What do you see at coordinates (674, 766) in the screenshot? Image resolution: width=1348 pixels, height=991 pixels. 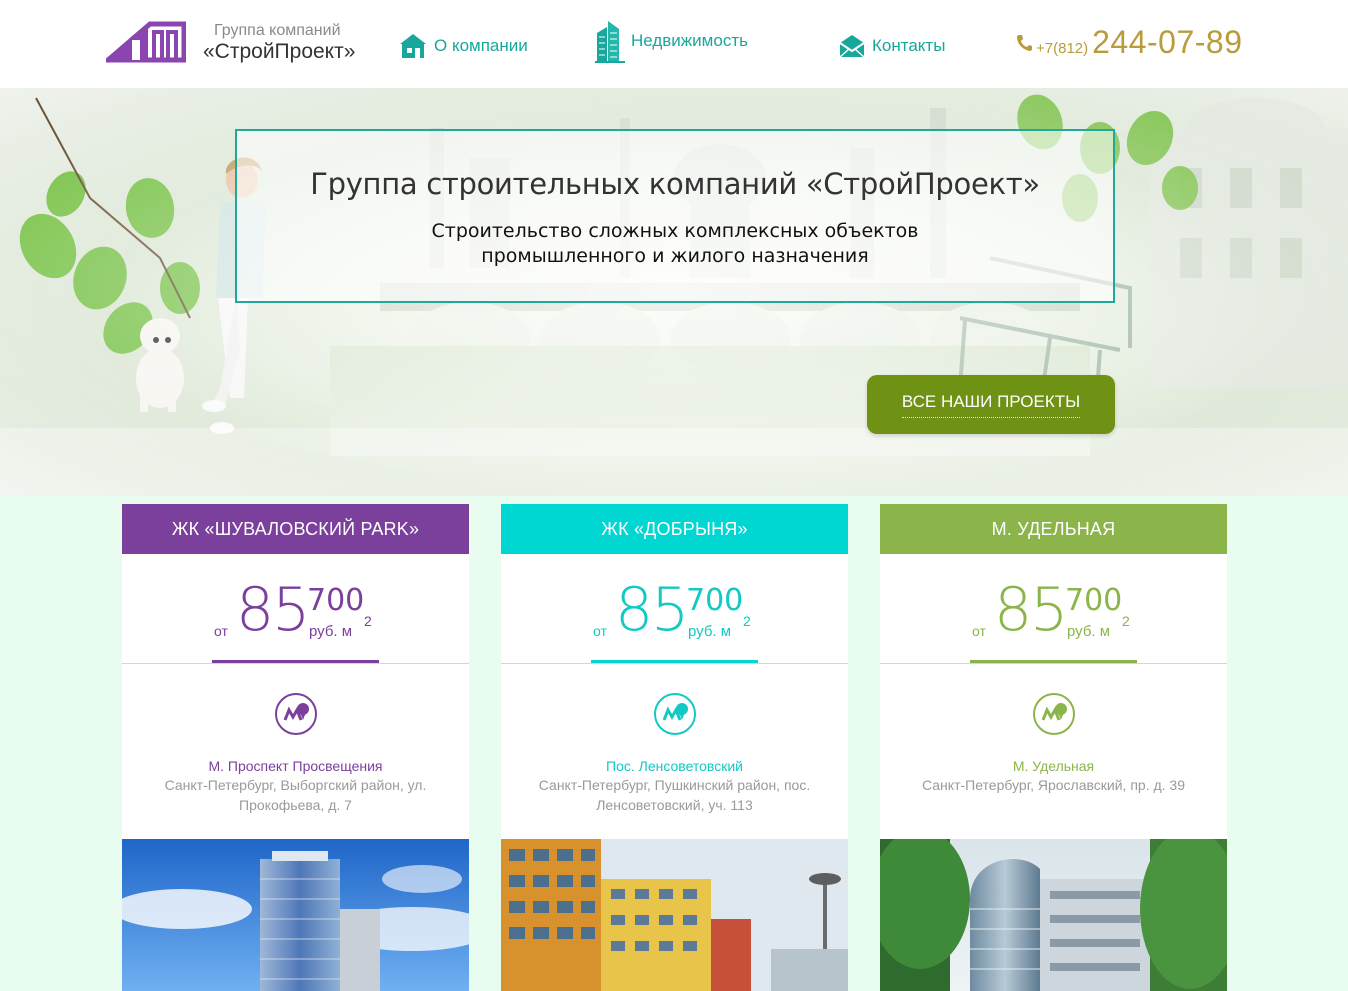 I see `metro-station: Пос. Ленсоветовский` at bounding box center [674, 766].